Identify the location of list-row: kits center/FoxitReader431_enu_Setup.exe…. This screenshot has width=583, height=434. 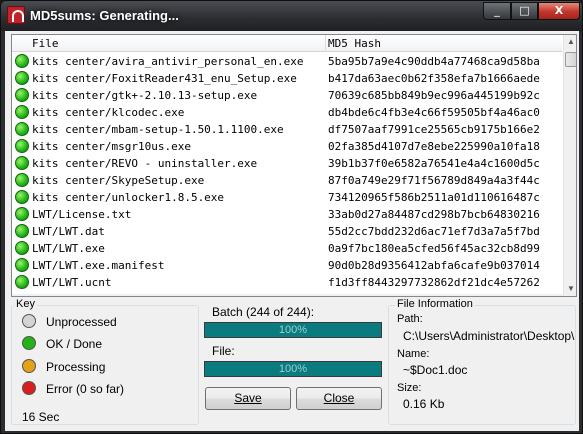
(287, 78).